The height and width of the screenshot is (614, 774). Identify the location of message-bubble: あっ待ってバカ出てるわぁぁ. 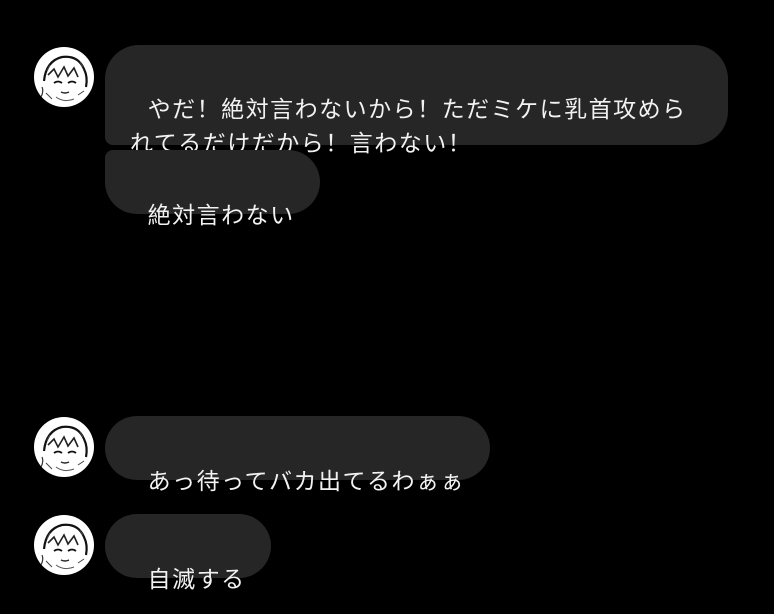
(297, 455).